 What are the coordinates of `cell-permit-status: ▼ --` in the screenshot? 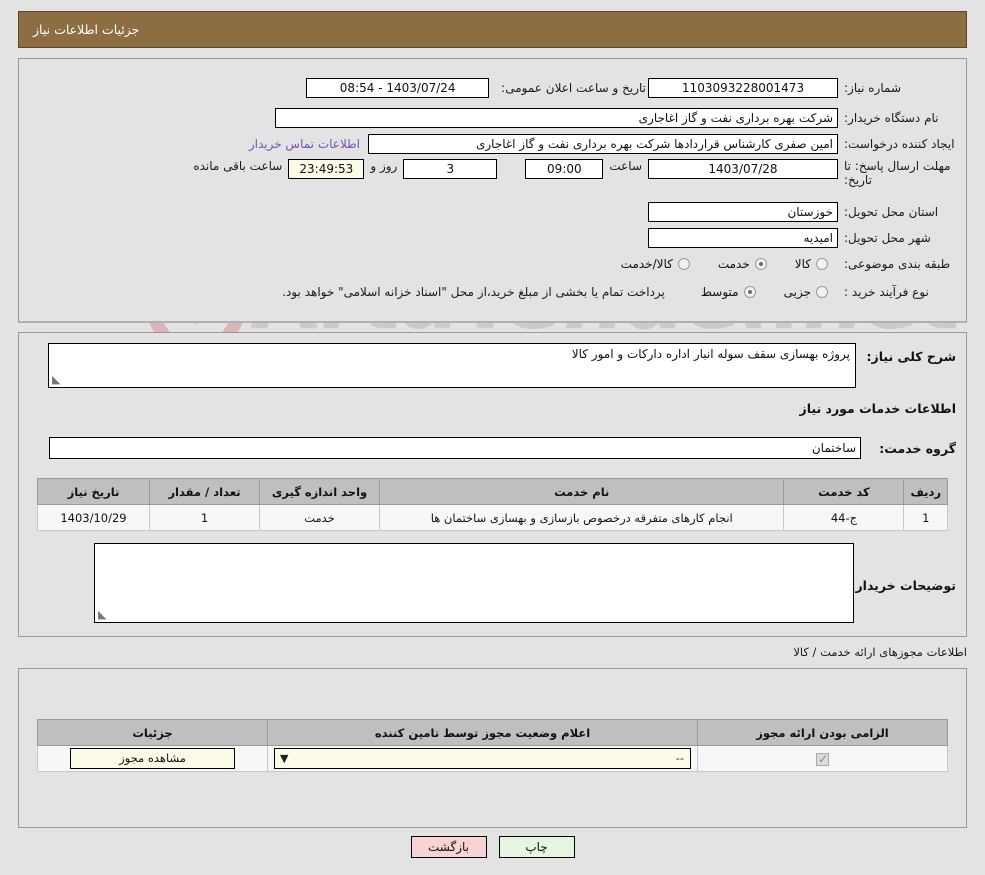 It's located at (482, 758).